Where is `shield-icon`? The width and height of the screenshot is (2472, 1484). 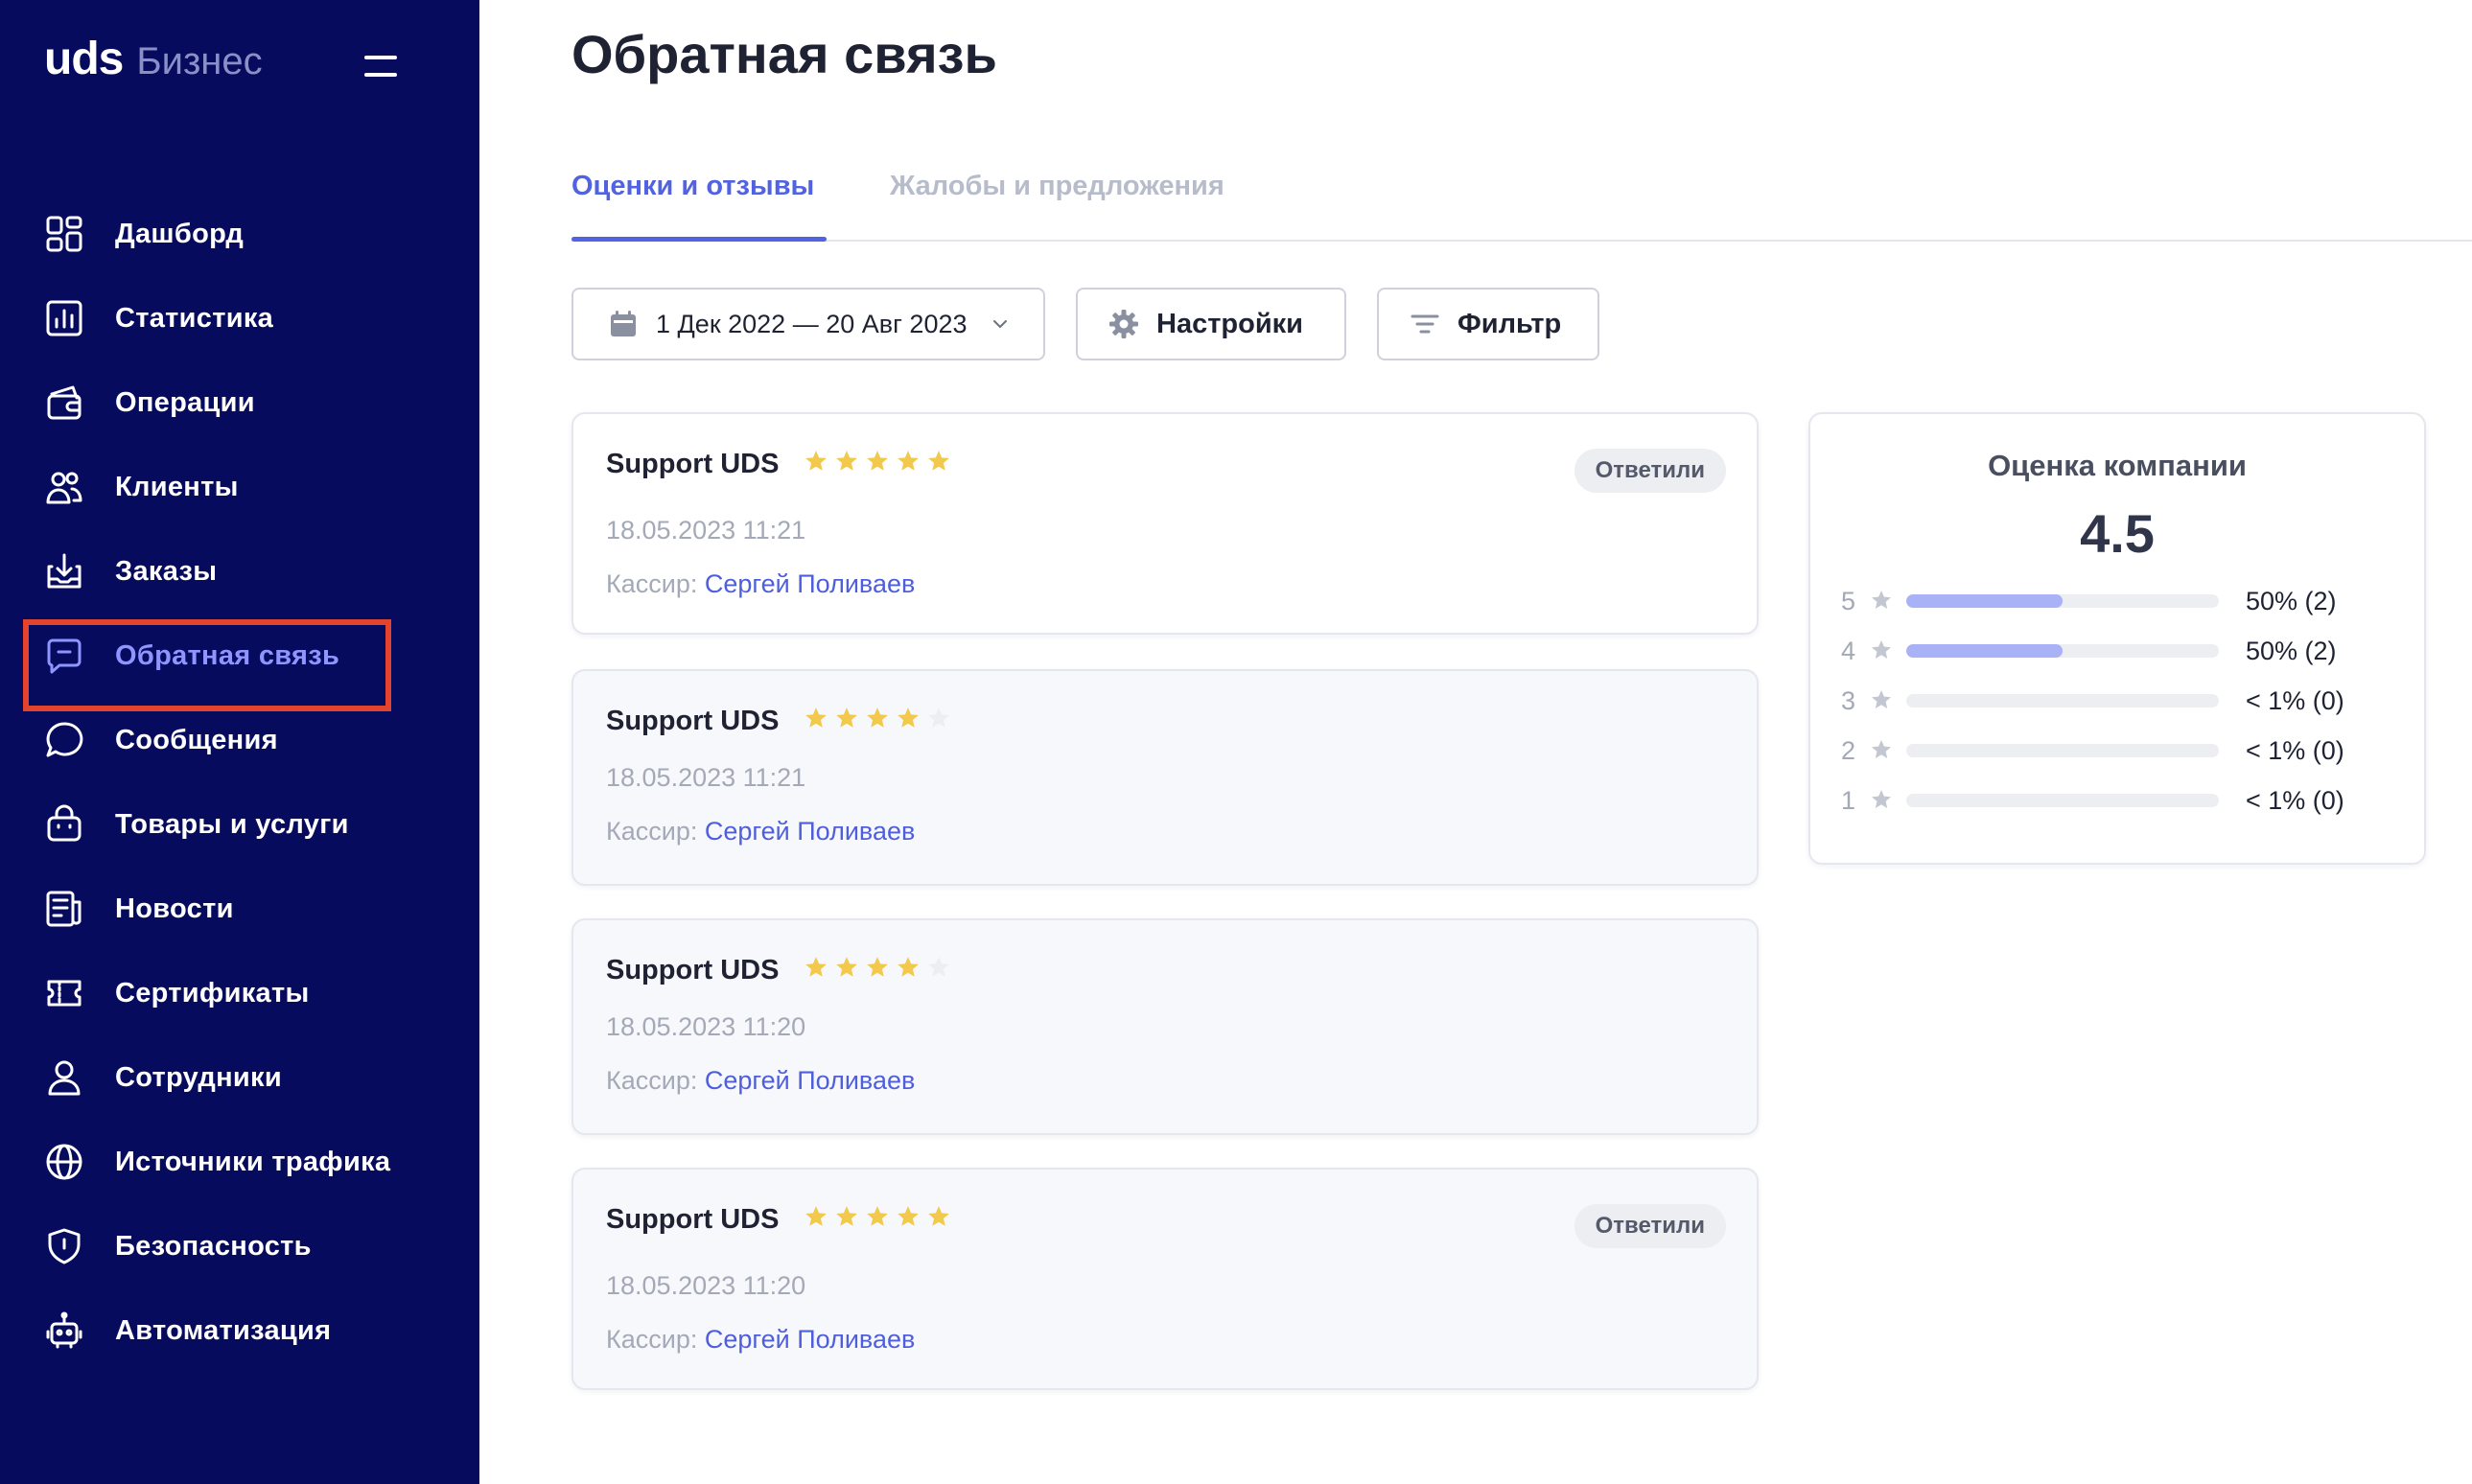 shield-icon is located at coordinates (64, 1246).